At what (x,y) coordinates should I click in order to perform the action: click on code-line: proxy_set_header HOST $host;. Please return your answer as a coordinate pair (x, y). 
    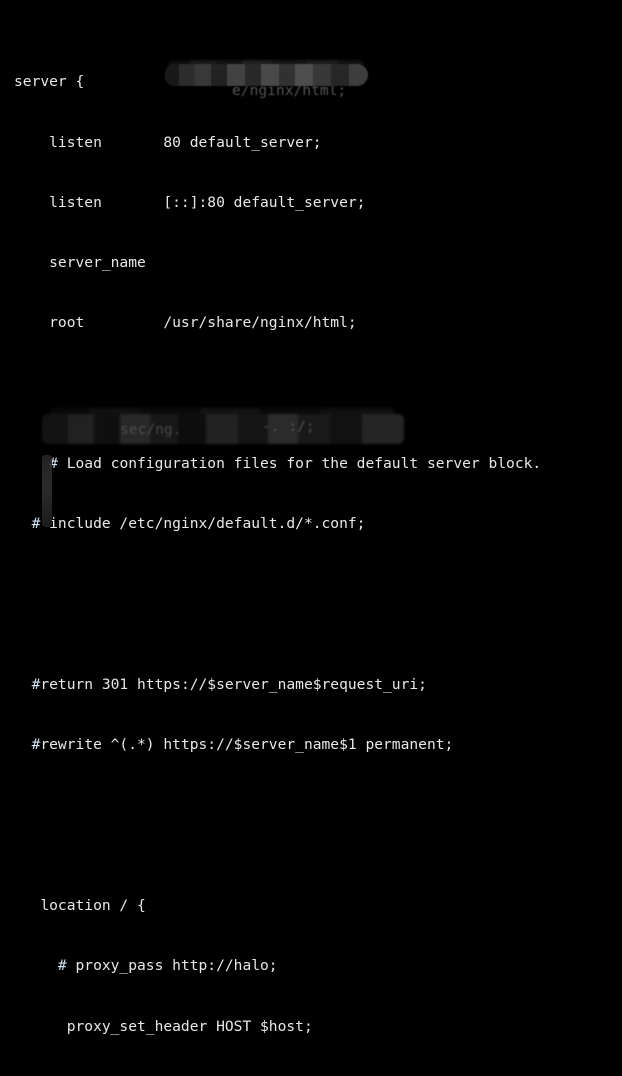
    Looking at the image, I should click on (163, 1026).